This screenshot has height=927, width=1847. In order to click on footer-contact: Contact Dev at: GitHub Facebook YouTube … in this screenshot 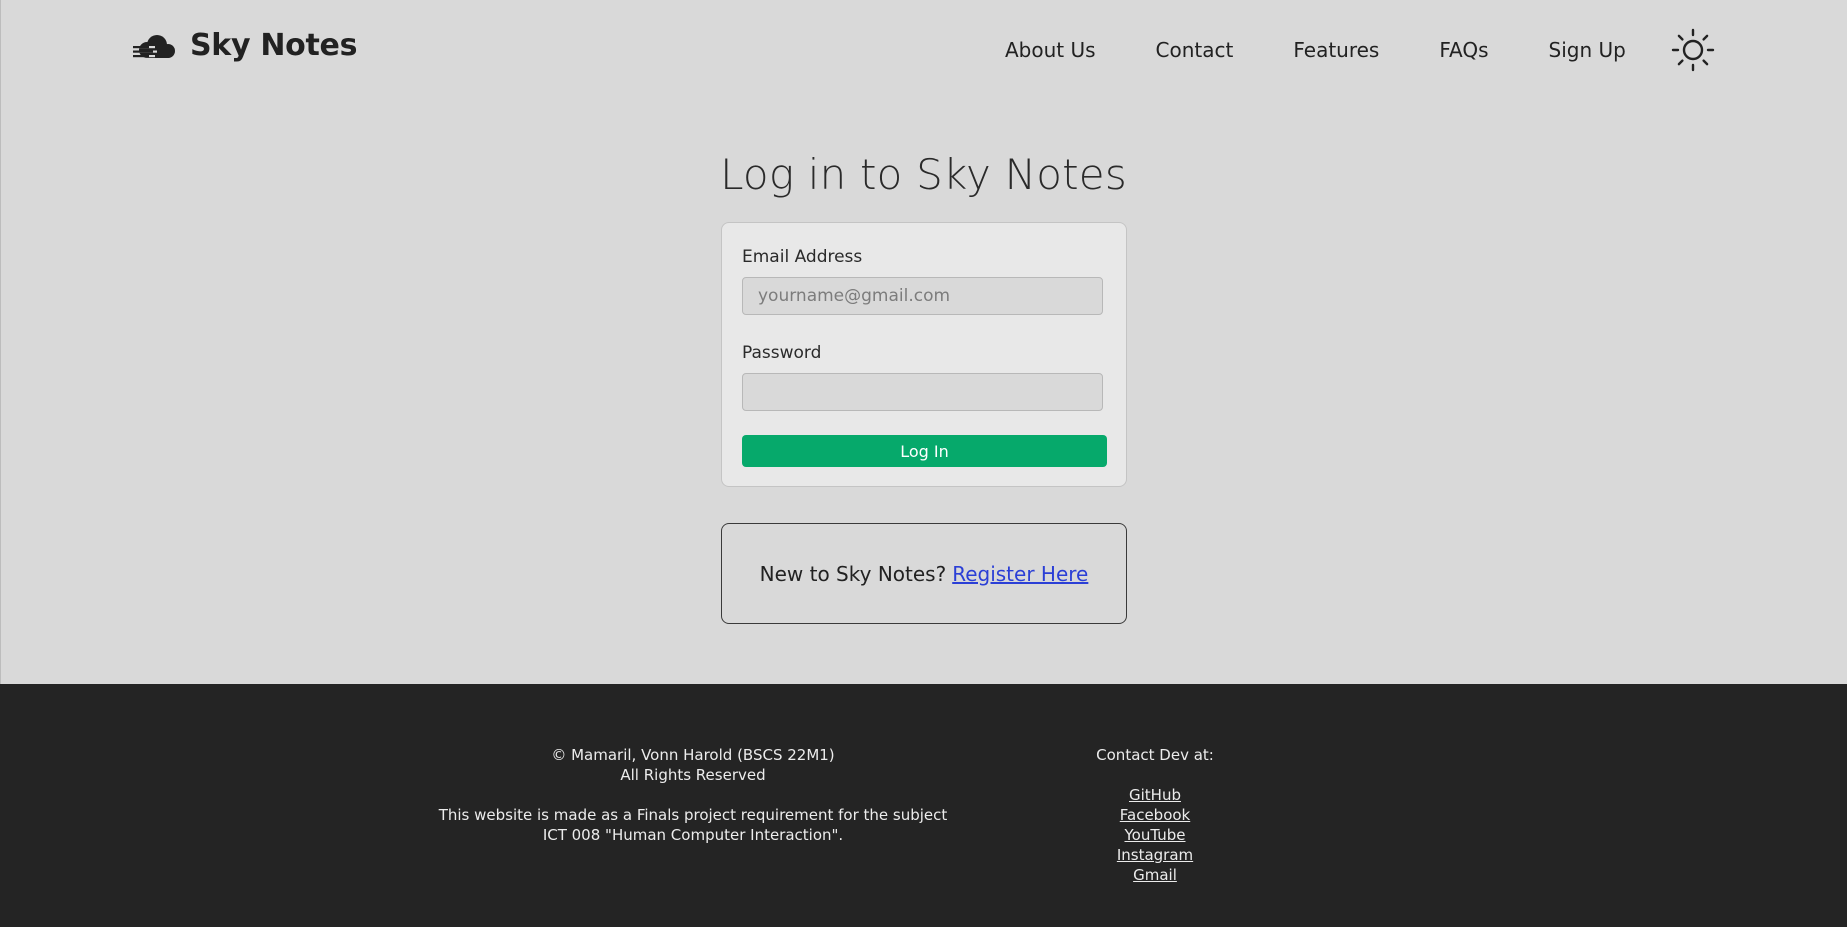, I will do `click(1155, 815)`.